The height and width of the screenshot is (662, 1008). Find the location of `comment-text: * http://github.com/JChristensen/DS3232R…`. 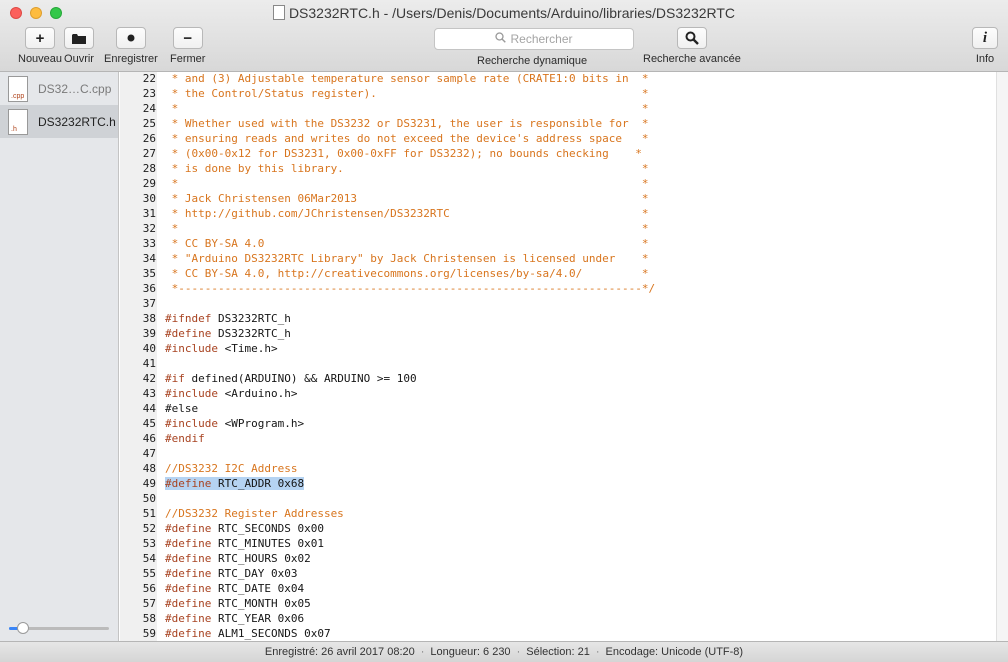

comment-text: * http://github.com/JChristensen/DS3232R… is located at coordinates (407, 213).